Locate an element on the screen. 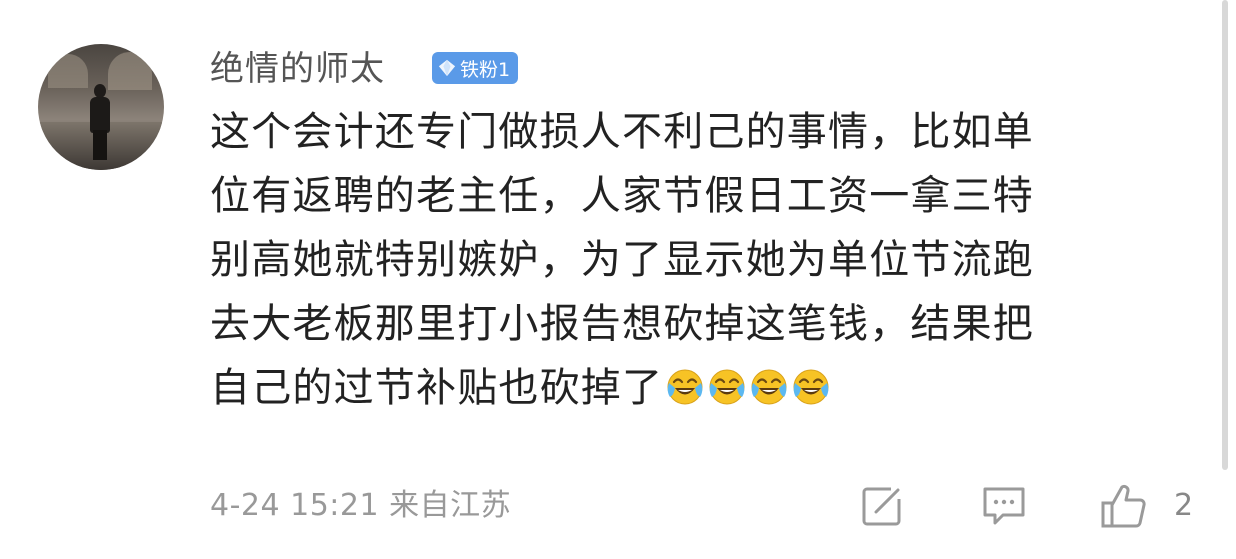 This screenshot has width=1236, height=559. thumbs-up-icon is located at coordinates (1123, 506).